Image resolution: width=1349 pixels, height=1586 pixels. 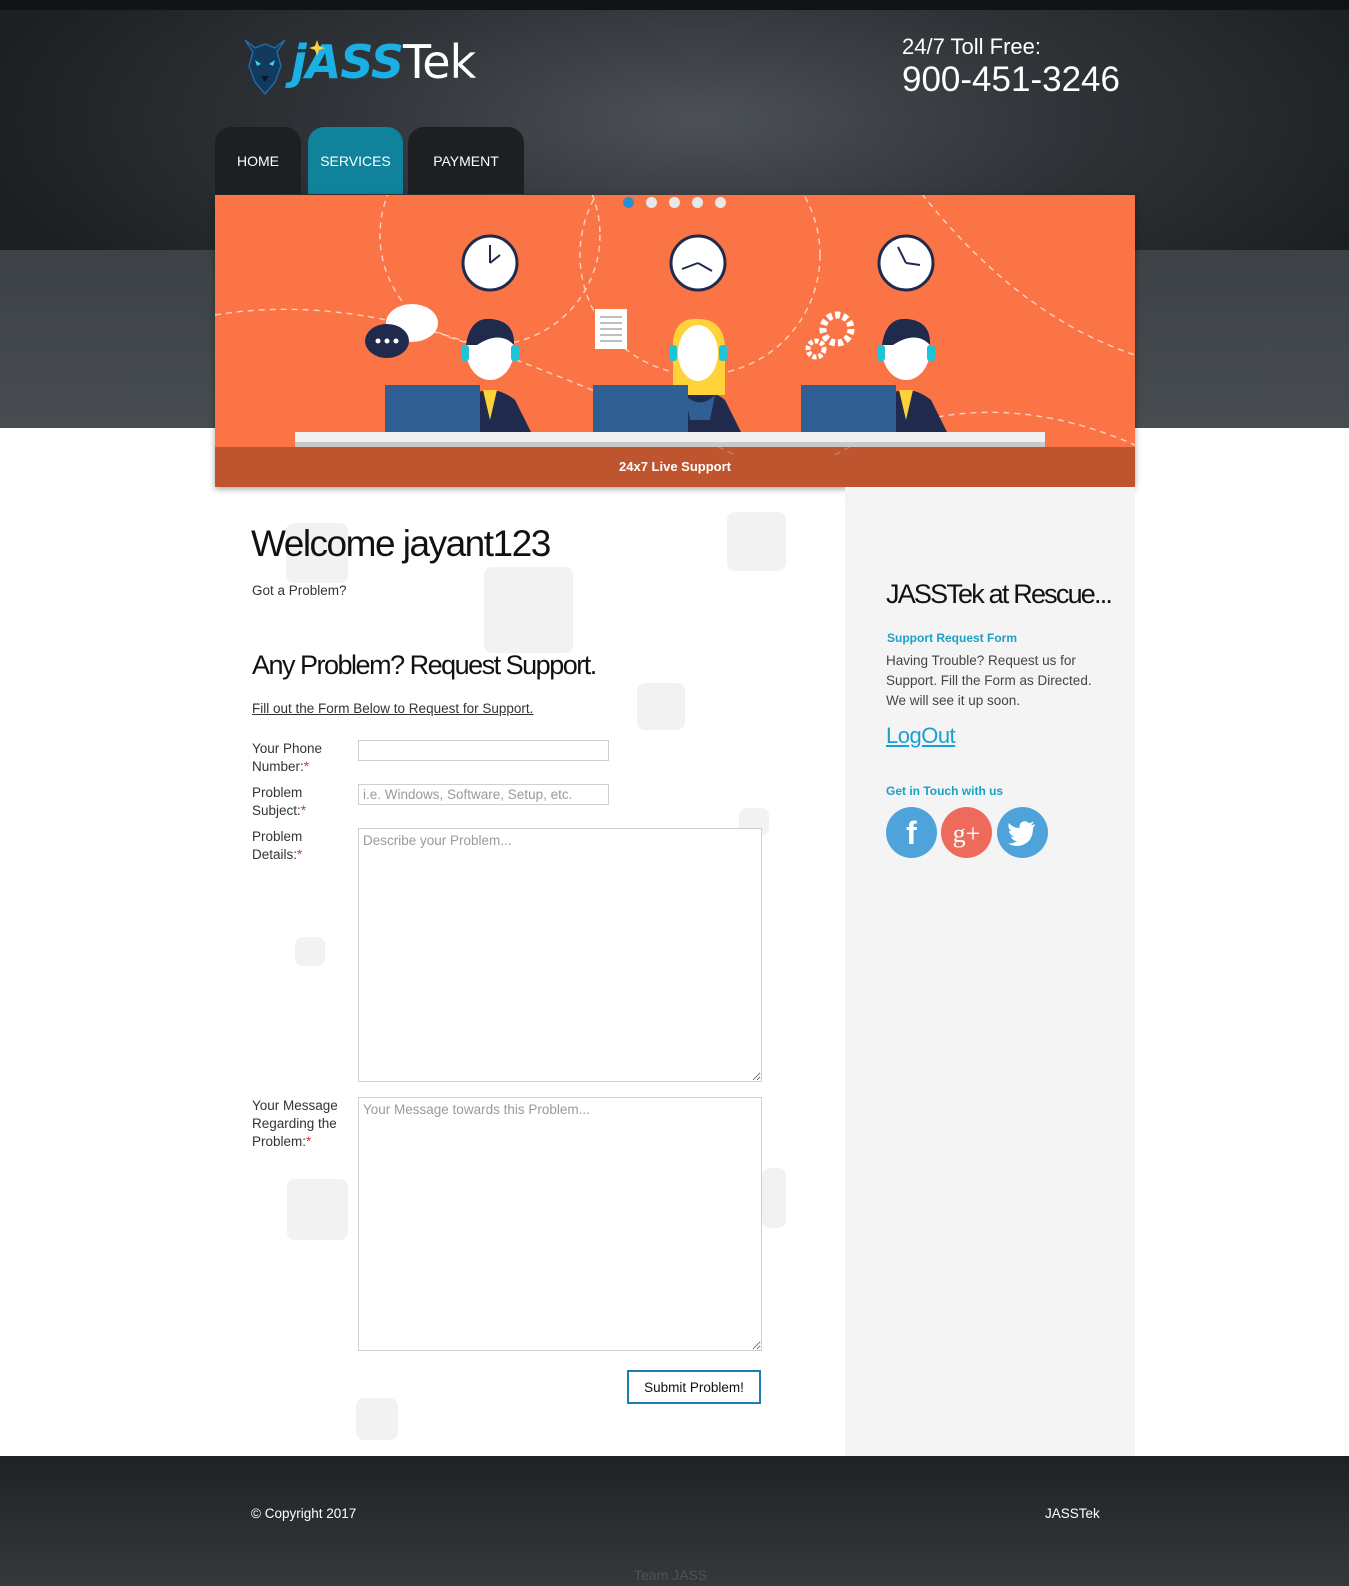 What do you see at coordinates (694, 1387) in the screenshot?
I see `submit-button: Submit Problem!` at bounding box center [694, 1387].